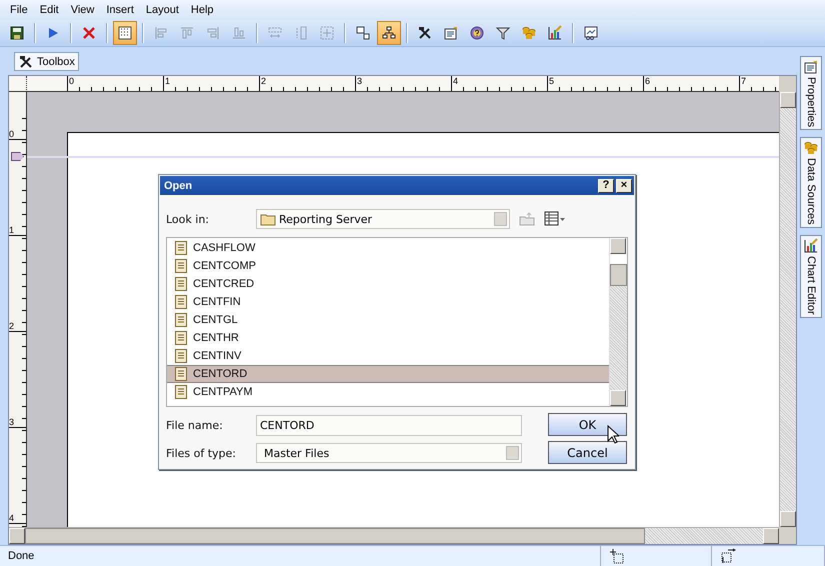 This screenshot has height=566, width=825. What do you see at coordinates (388, 284) in the screenshot?
I see `list-entry: CENTCRED` at bounding box center [388, 284].